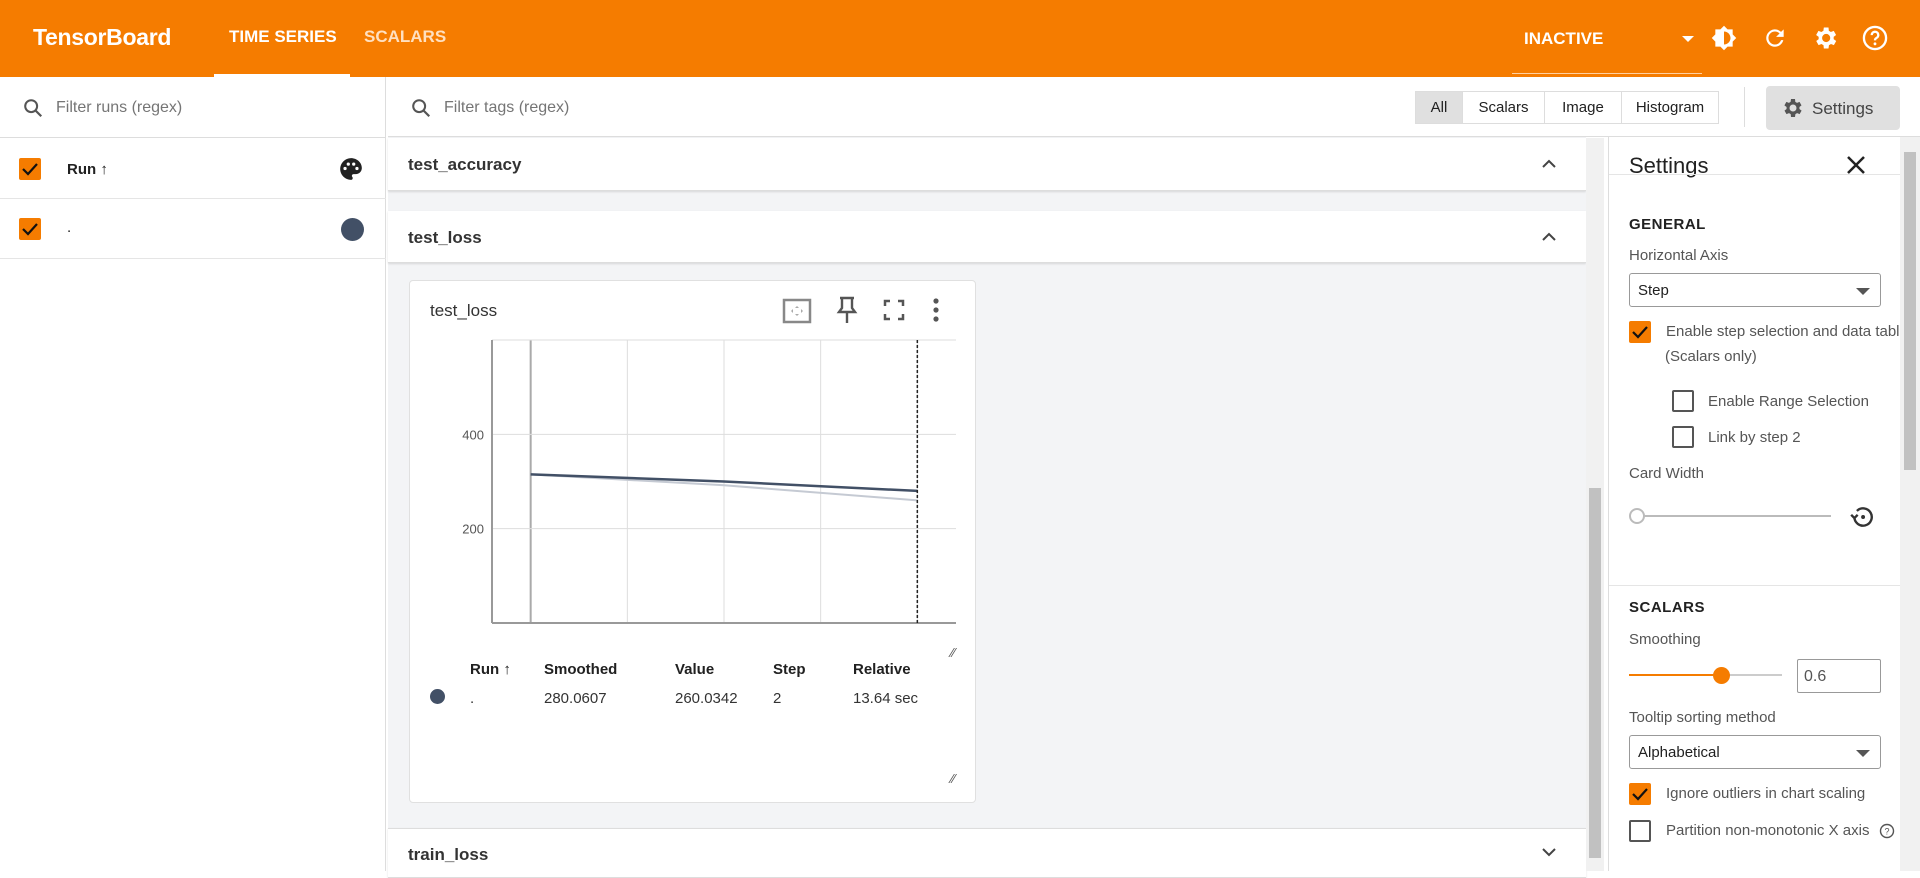 This screenshot has height=878, width=1920. I want to click on scalars-only-note: (Scalars only), so click(1711, 356).